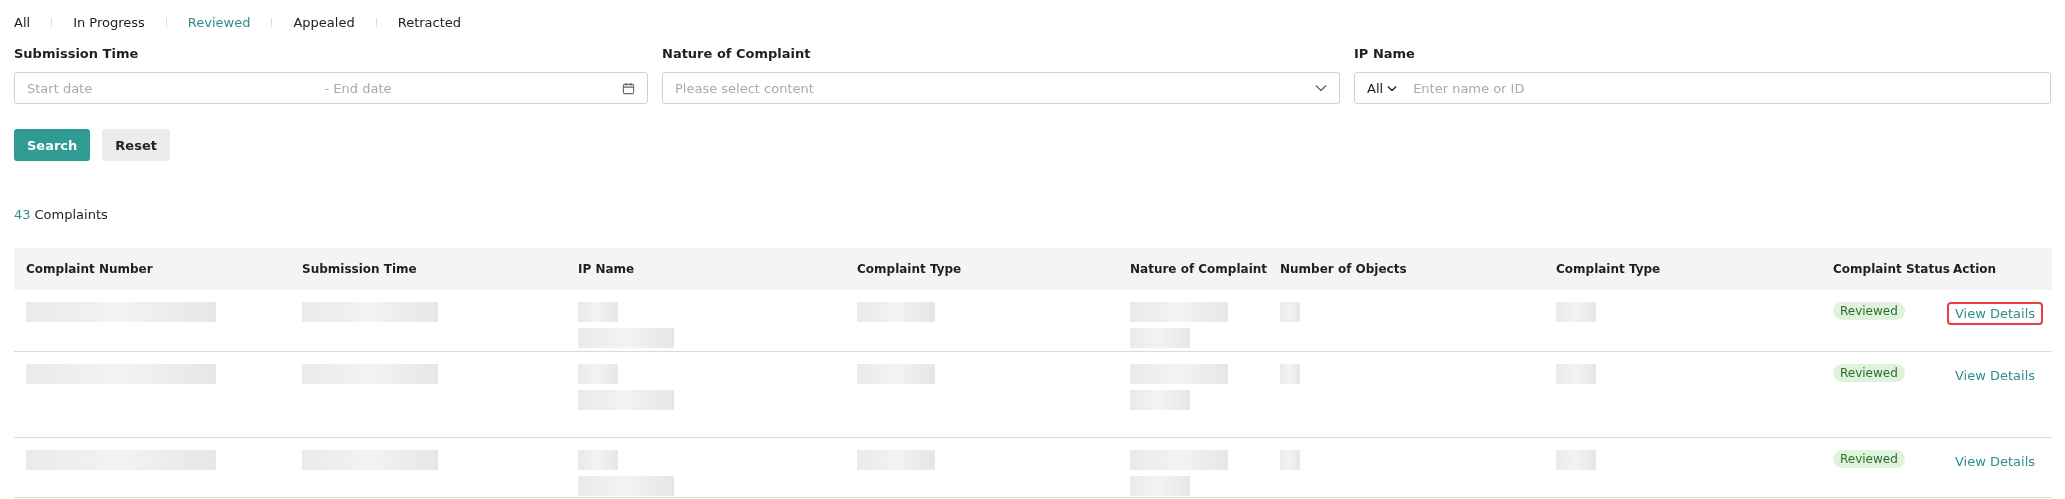 Image resolution: width=2065 pixels, height=499 pixels. What do you see at coordinates (359, 269) in the screenshot?
I see `column-header: Submission Time` at bounding box center [359, 269].